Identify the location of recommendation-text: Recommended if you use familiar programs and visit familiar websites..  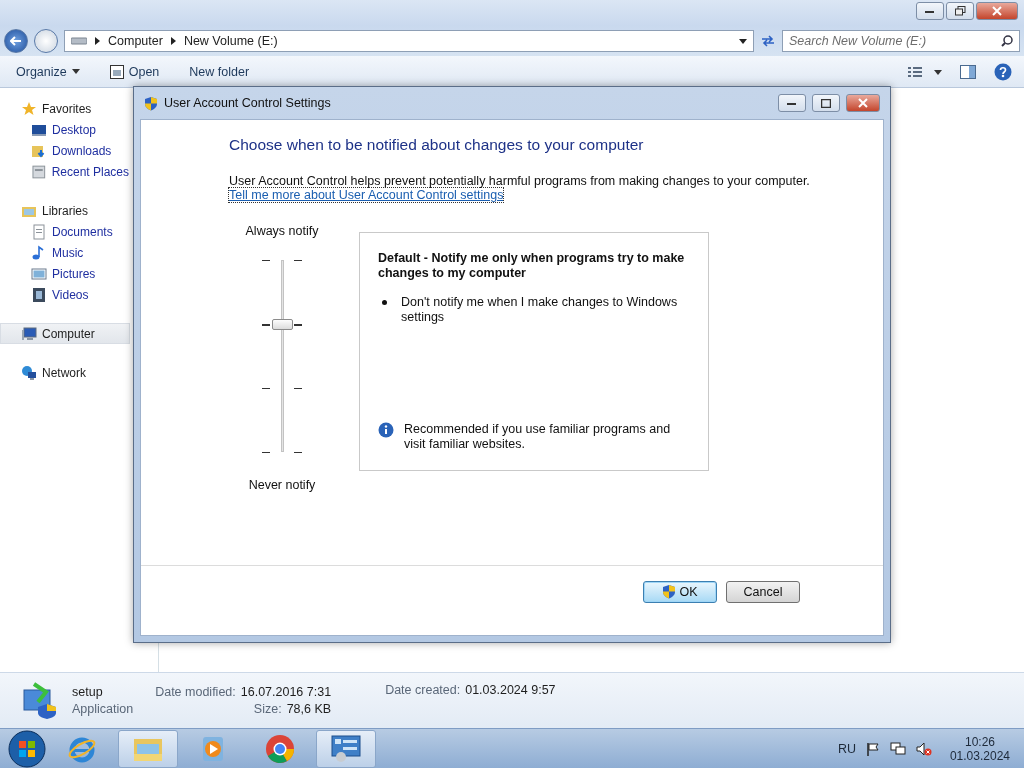
(538, 437).